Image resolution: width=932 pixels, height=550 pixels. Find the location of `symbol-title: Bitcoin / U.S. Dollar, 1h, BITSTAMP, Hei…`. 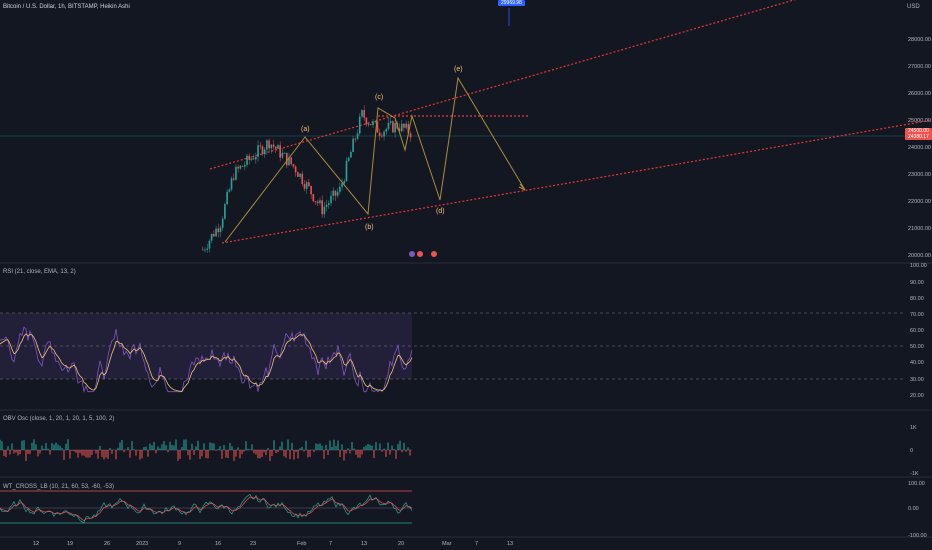

symbol-title: Bitcoin / U.S. Dollar, 1h, BITSTAMP, Hei… is located at coordinates (66, 7).